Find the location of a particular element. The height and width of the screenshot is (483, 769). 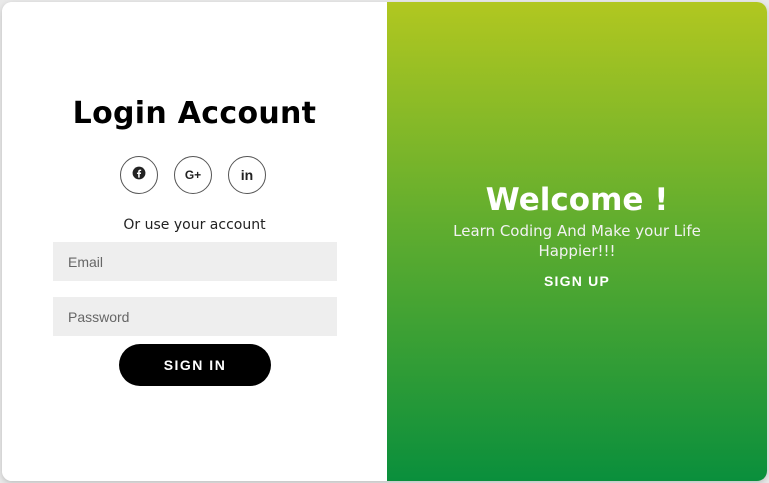

social-buttons: G+ in is located at coordinates (195, 176).